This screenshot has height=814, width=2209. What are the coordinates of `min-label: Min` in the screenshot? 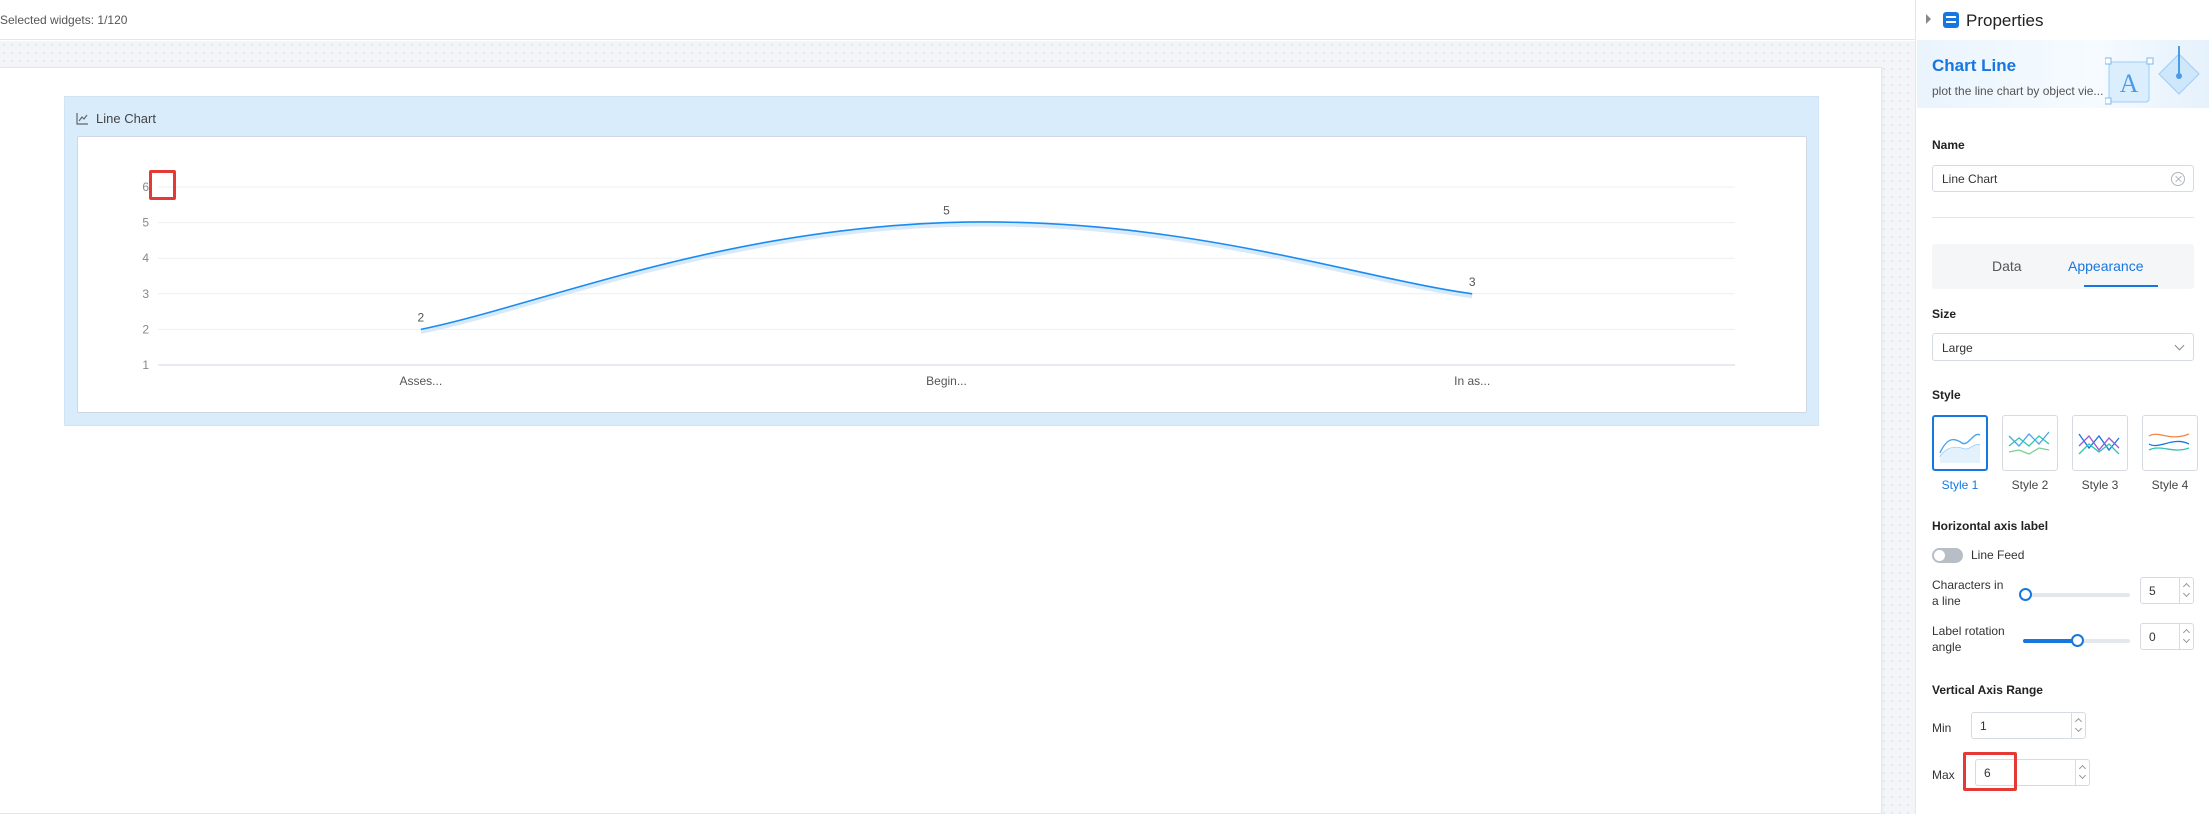 It's located at (1942, 728).